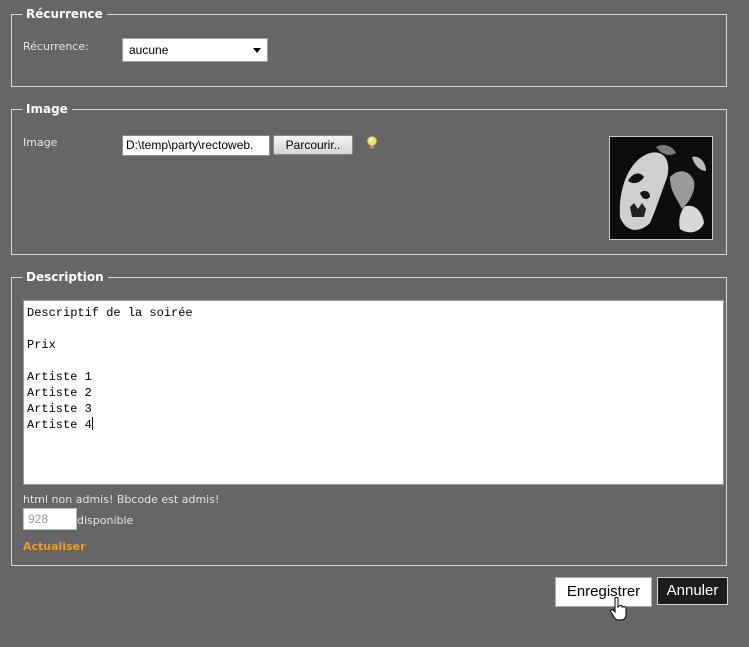  What do you see at coordinates (313, 145) in the screenshot?
I see `browse-button: Parcourir..` at bounding box center [313, 145].